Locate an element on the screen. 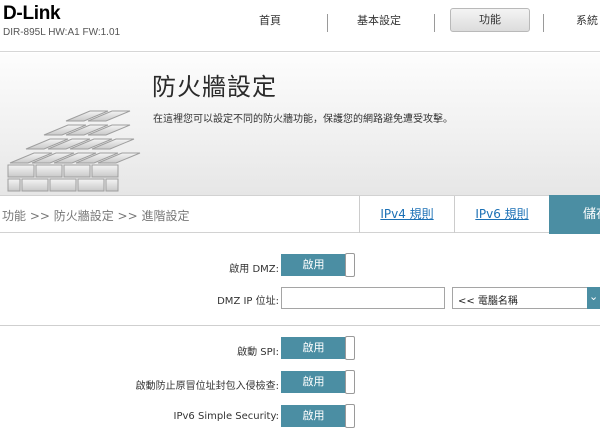 This screenshot has width=600, height=441. anti-spoof-toggle: 啟用 is located at coordinates (318, 382).